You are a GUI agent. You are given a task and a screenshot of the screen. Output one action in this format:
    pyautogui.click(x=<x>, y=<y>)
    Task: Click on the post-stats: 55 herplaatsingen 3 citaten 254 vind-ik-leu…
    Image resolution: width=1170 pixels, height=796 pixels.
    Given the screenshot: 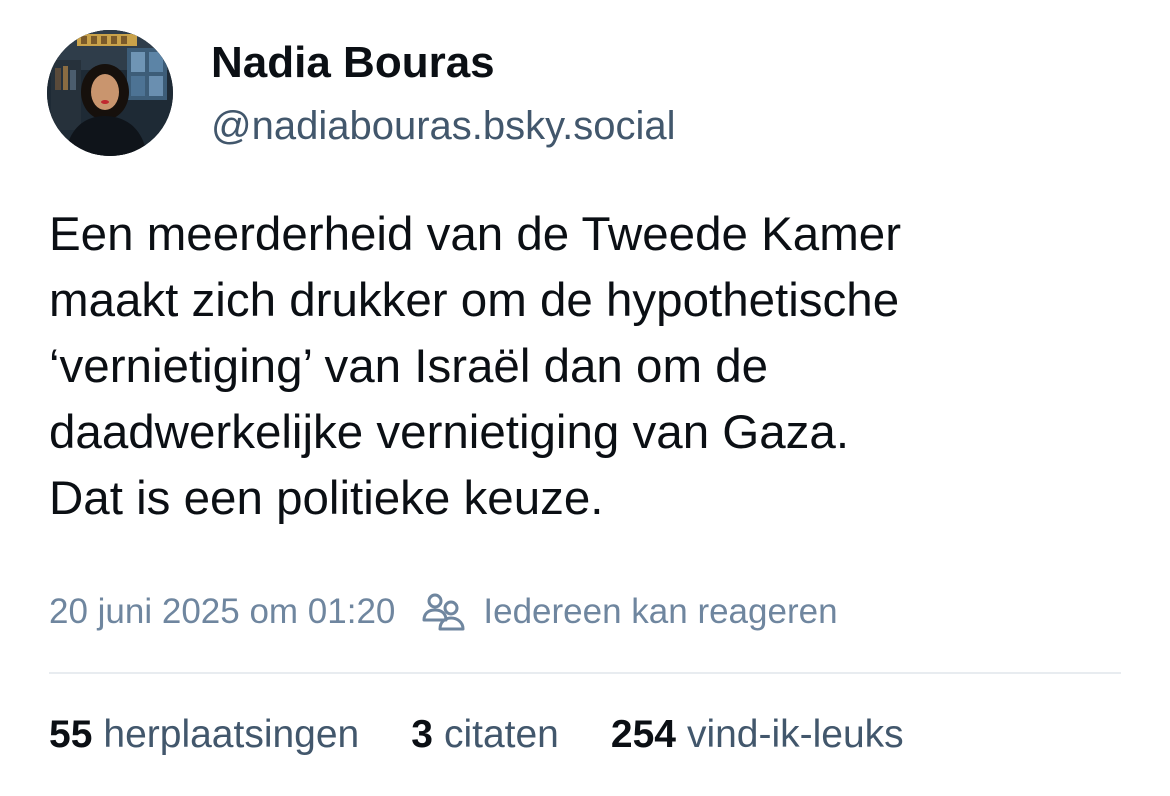 What is the action you would take?
    pyautogui.click(x=476, y=735)
    